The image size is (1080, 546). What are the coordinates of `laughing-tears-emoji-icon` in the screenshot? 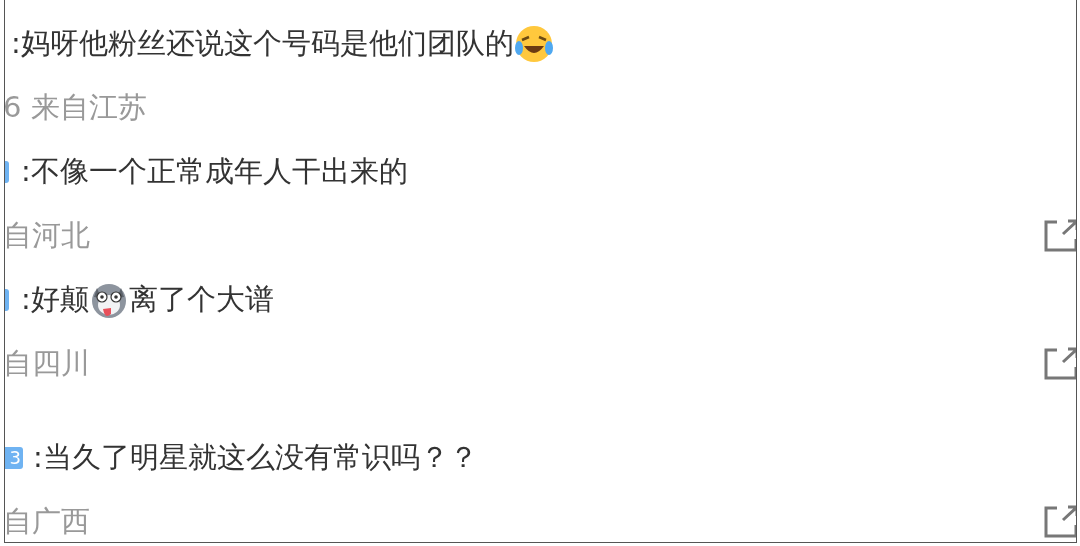 It's located at (533, 44).